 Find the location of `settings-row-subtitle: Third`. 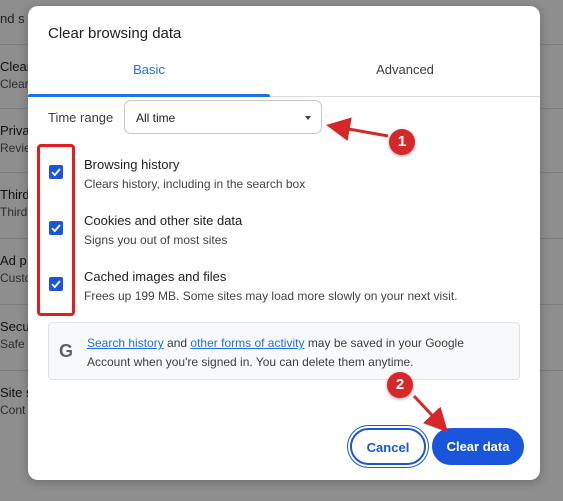

settings-row-subtitle: Third is located at coordinates (14, 212).